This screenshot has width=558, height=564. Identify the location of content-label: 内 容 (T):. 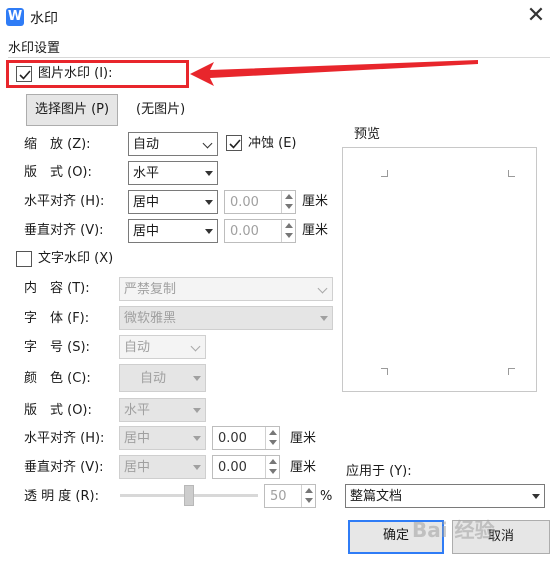
(57, 288).